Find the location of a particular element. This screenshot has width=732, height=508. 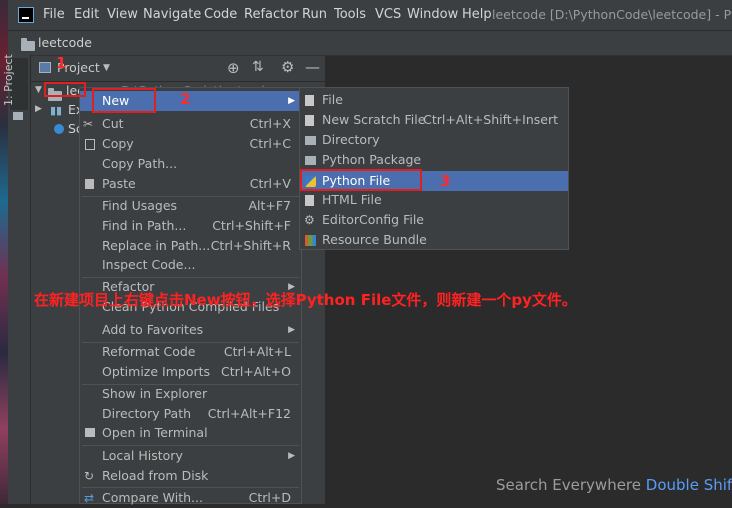

menu-item-shortcut: Ctrl+Alt+O is located at coordinates (256, 371).